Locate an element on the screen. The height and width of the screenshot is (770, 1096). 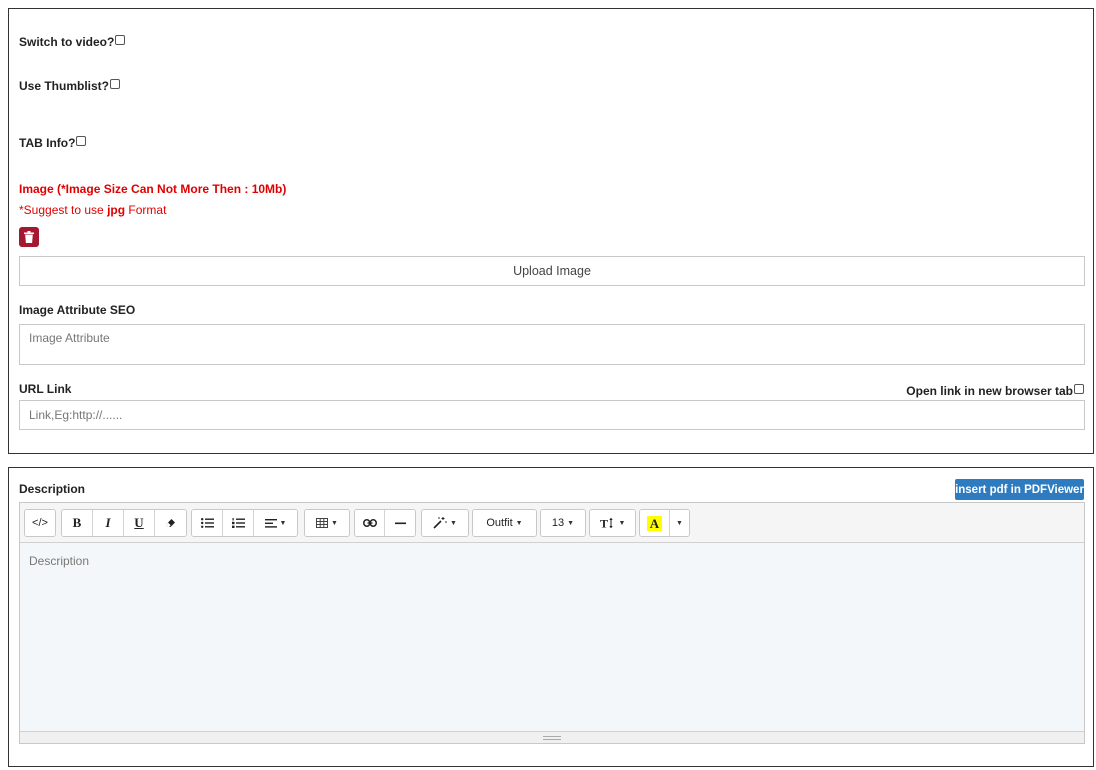
style-dropdown: ▼ is located at coordinates (445, 523).